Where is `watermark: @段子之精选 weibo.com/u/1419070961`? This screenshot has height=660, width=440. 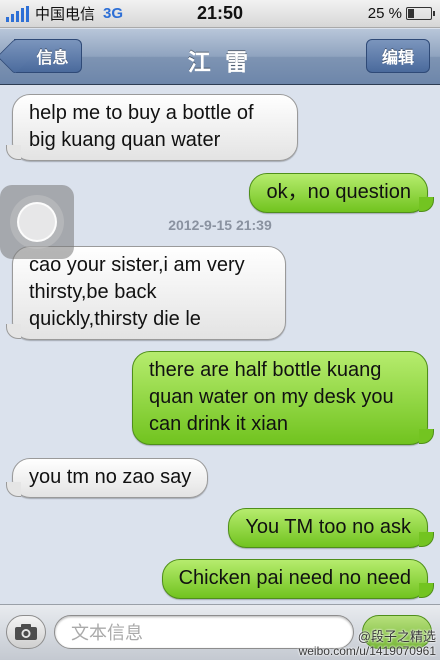
watermark: @段子之精选 weibo.com/u/1419070961 is located at coordinates (367, 644).